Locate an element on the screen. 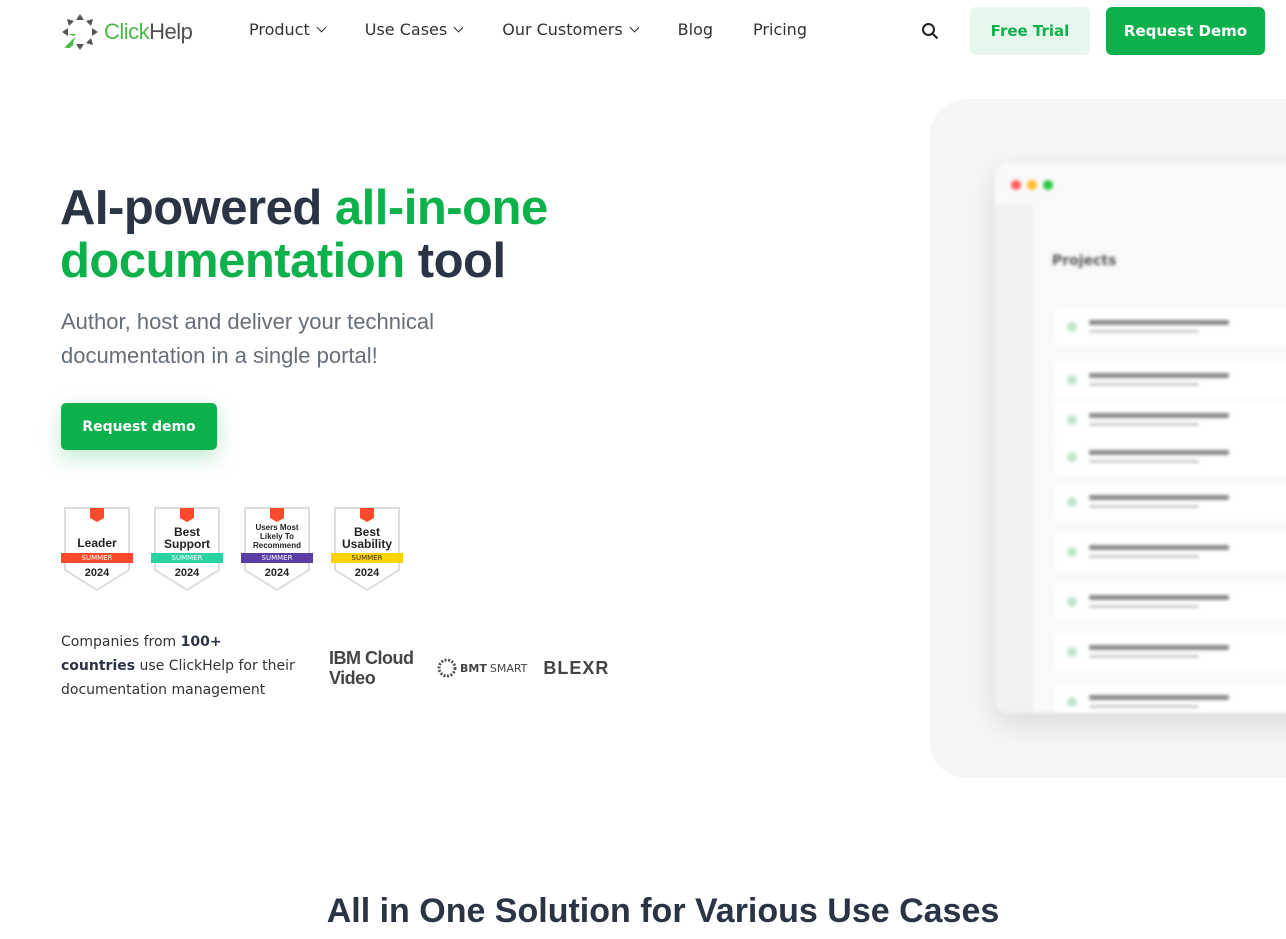 The image size is (1286, 939). nav-product: Product is located at coordinates (288, 29).